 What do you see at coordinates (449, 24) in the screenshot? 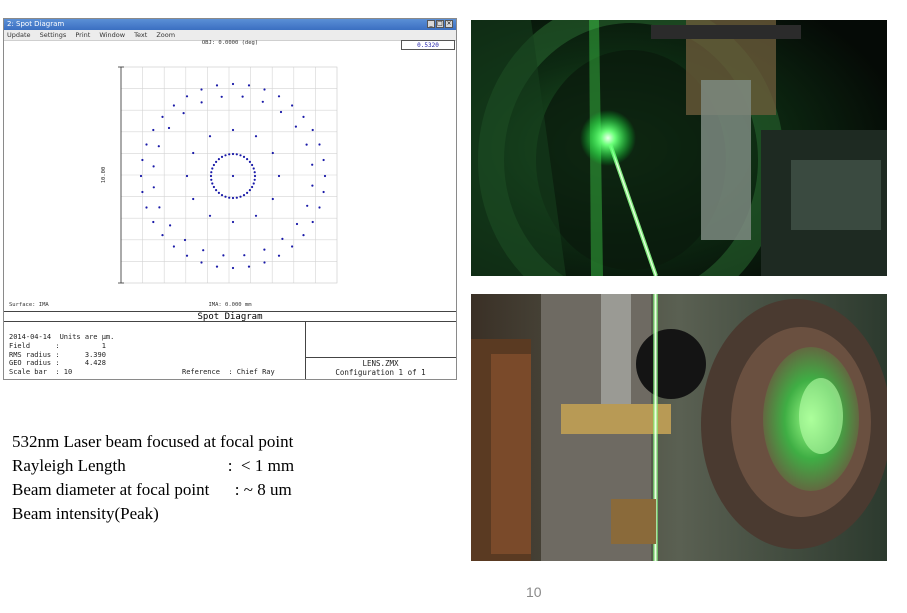
I see `close-icon: ×` at bounding box center [449, 24].